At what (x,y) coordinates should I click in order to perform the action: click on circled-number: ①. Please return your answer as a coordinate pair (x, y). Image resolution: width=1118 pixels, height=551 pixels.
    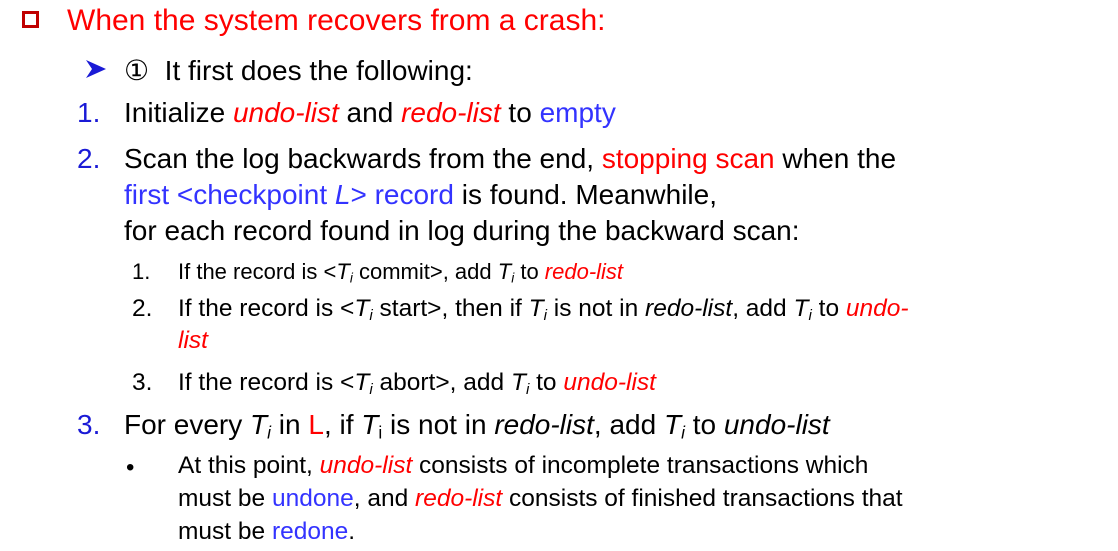
    Looking at the image, I should click on (137, 70).